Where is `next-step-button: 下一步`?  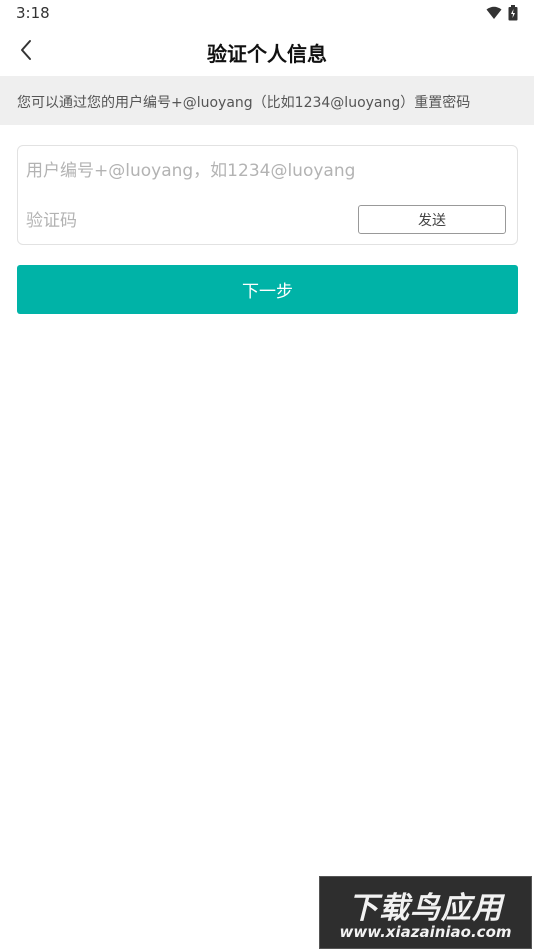 next-step-button: 下一步 is located at coordinates (267, 289).